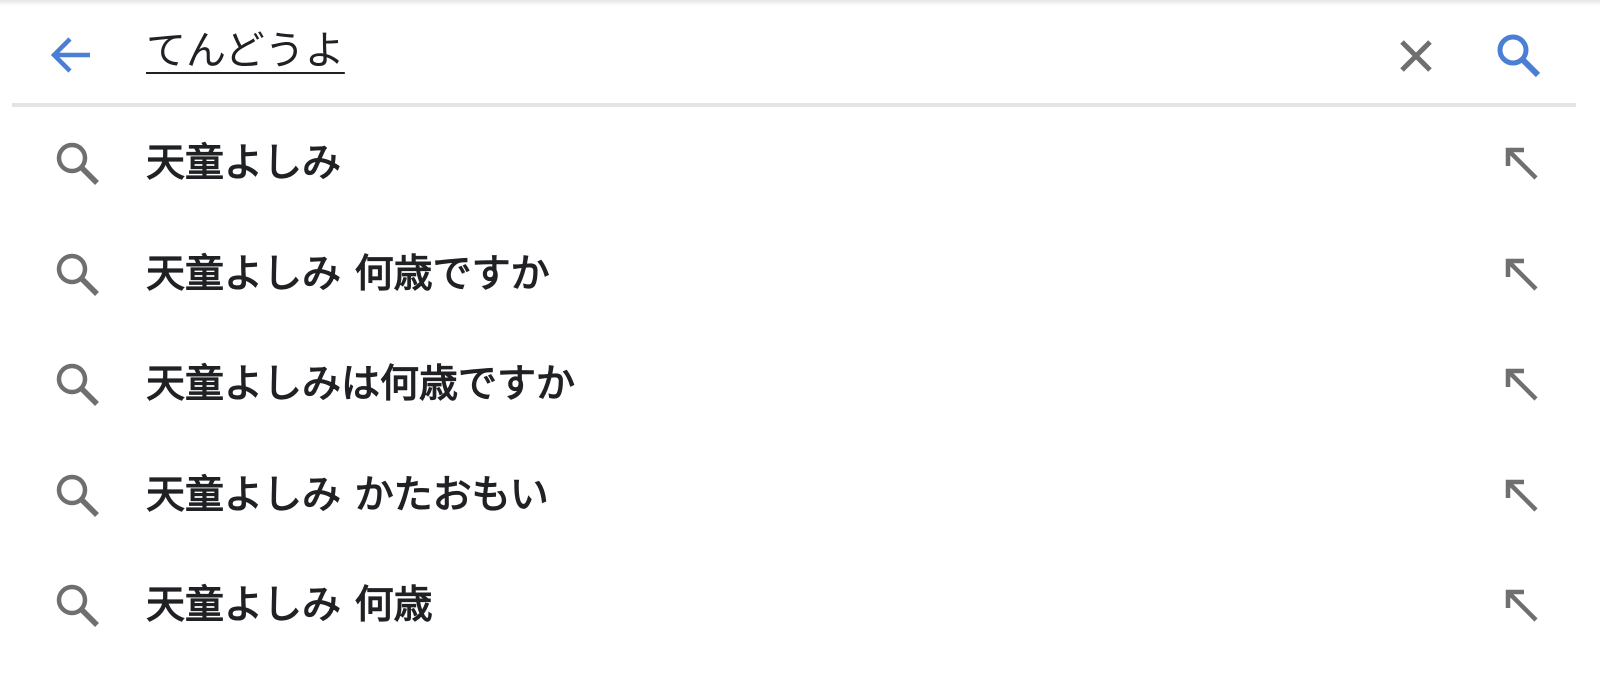  Describe the element at coordinates (361, 384) in the screenshot. I see `suggestion-label: 天童よしみは何歳ですか` at that location.